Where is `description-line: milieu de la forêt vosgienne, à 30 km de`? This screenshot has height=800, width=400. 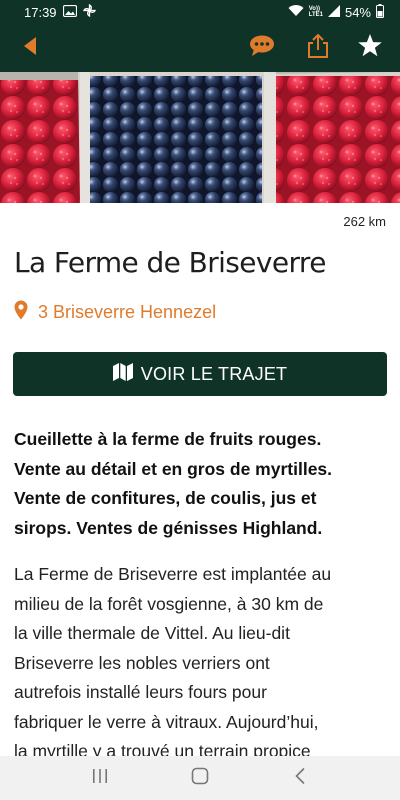
description-line: milieu de la forêt vosgienne, à 30 km de is located at coordinates (169, 603).